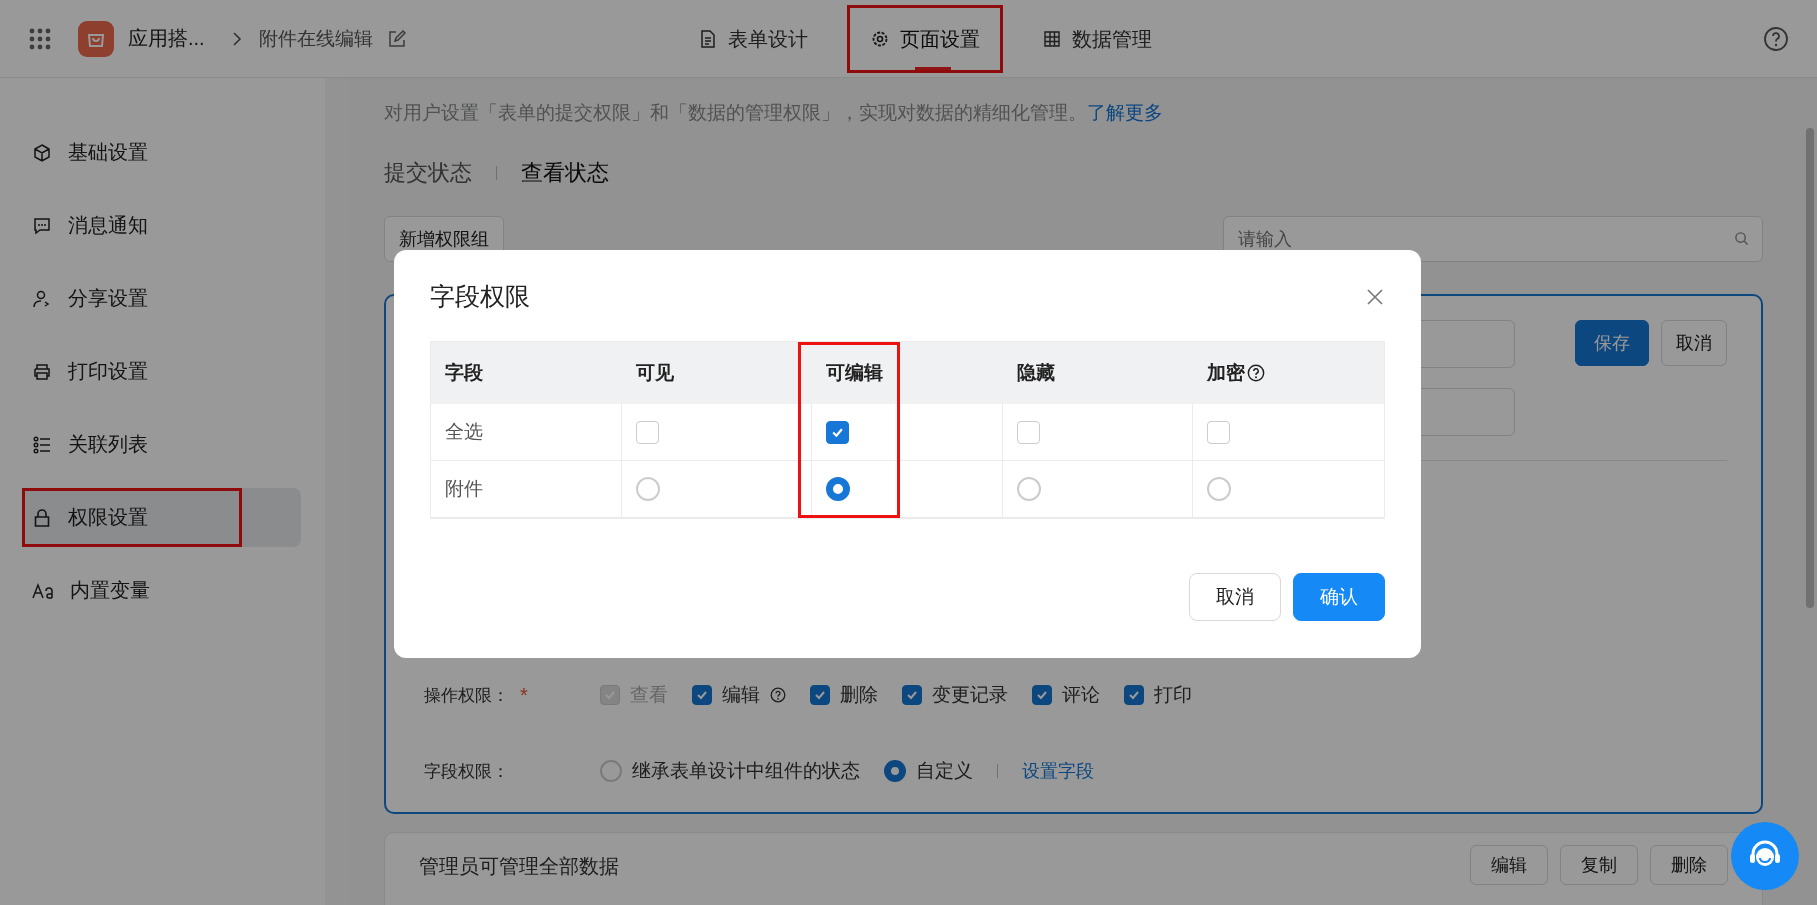 The height and width of the screenshot is (905, 1817). Describe the element at coordinates (1288, 373) in the screenshot. I see `column-header: 加密` at that location.